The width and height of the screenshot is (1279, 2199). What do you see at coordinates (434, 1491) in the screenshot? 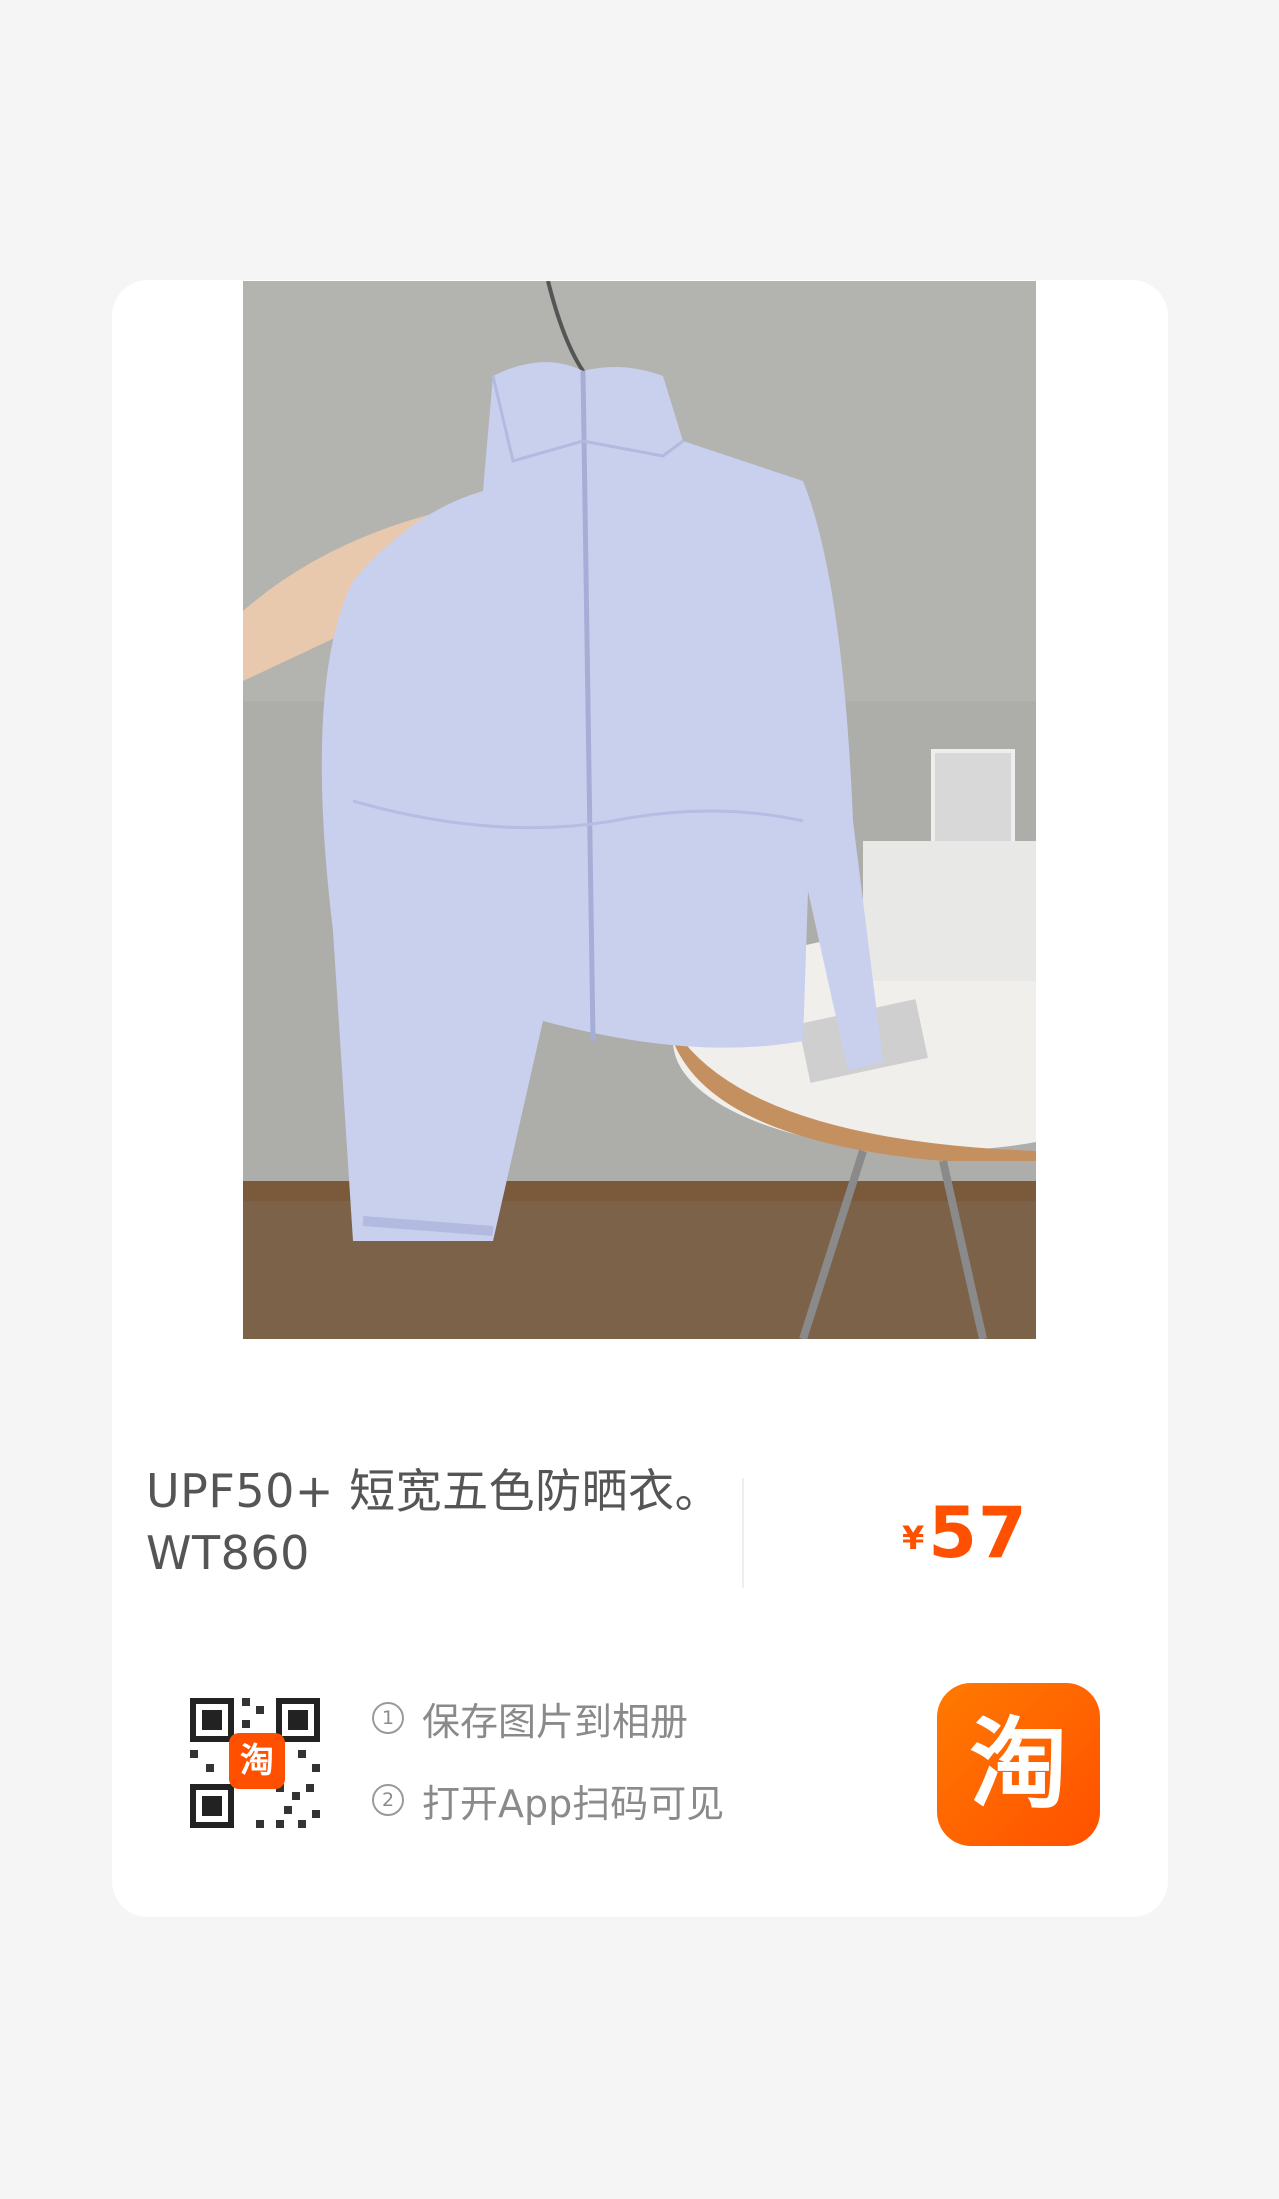
I see `product-title-line1: UPF50+ 短宽五色防晒衣。` at bounding box center [434, 1491].